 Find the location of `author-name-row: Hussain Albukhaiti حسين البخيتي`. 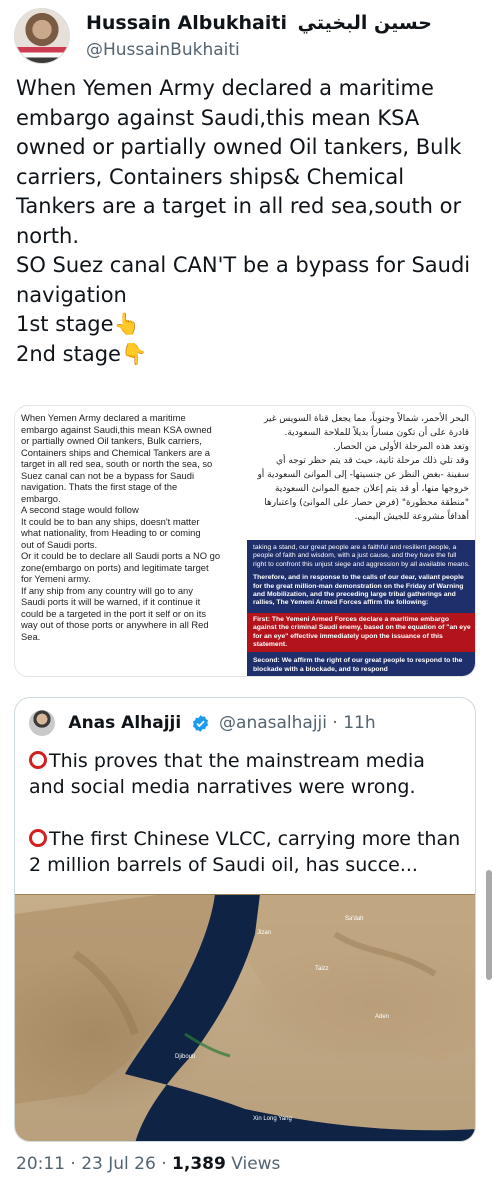

author-name-row: Hussain Albukhaiti حسين البخيتي is located at coordinates (259, 23).